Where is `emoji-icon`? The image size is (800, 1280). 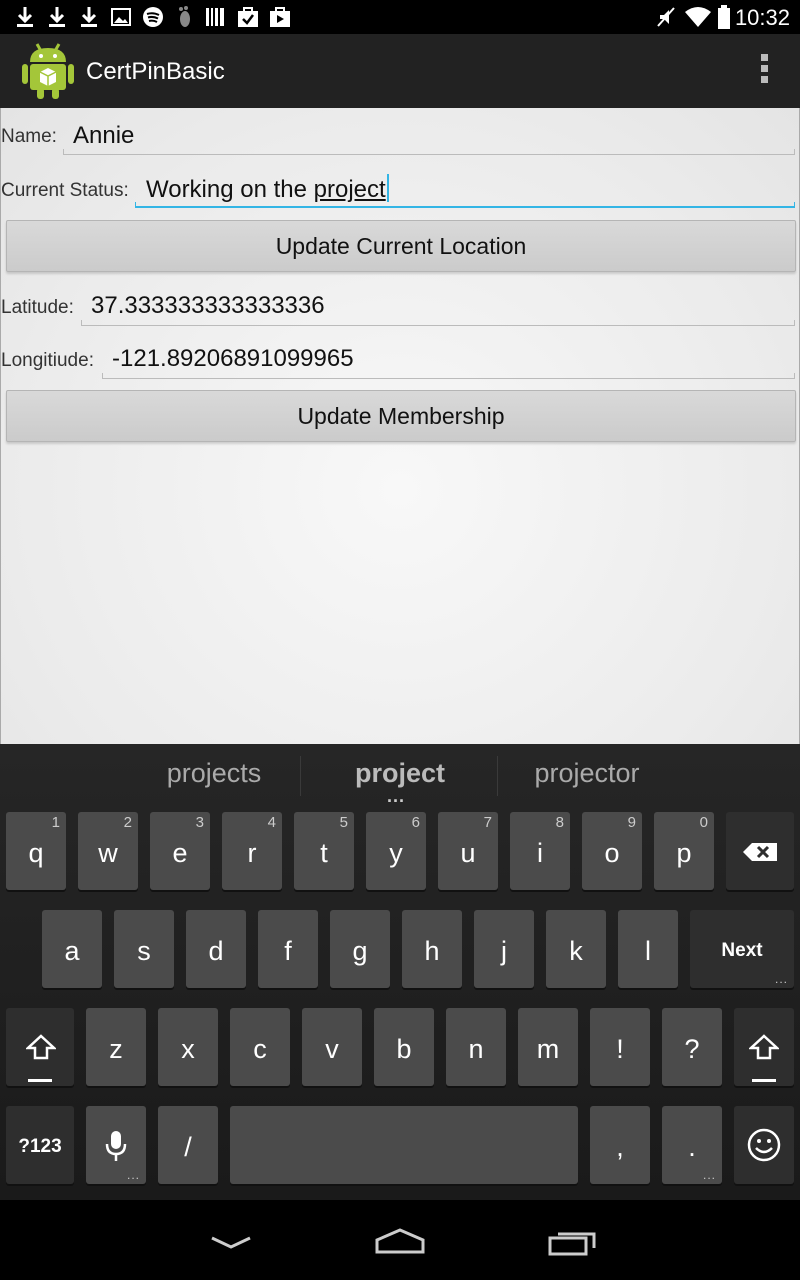 emoji-icon is located at coordinates (764, 1145).